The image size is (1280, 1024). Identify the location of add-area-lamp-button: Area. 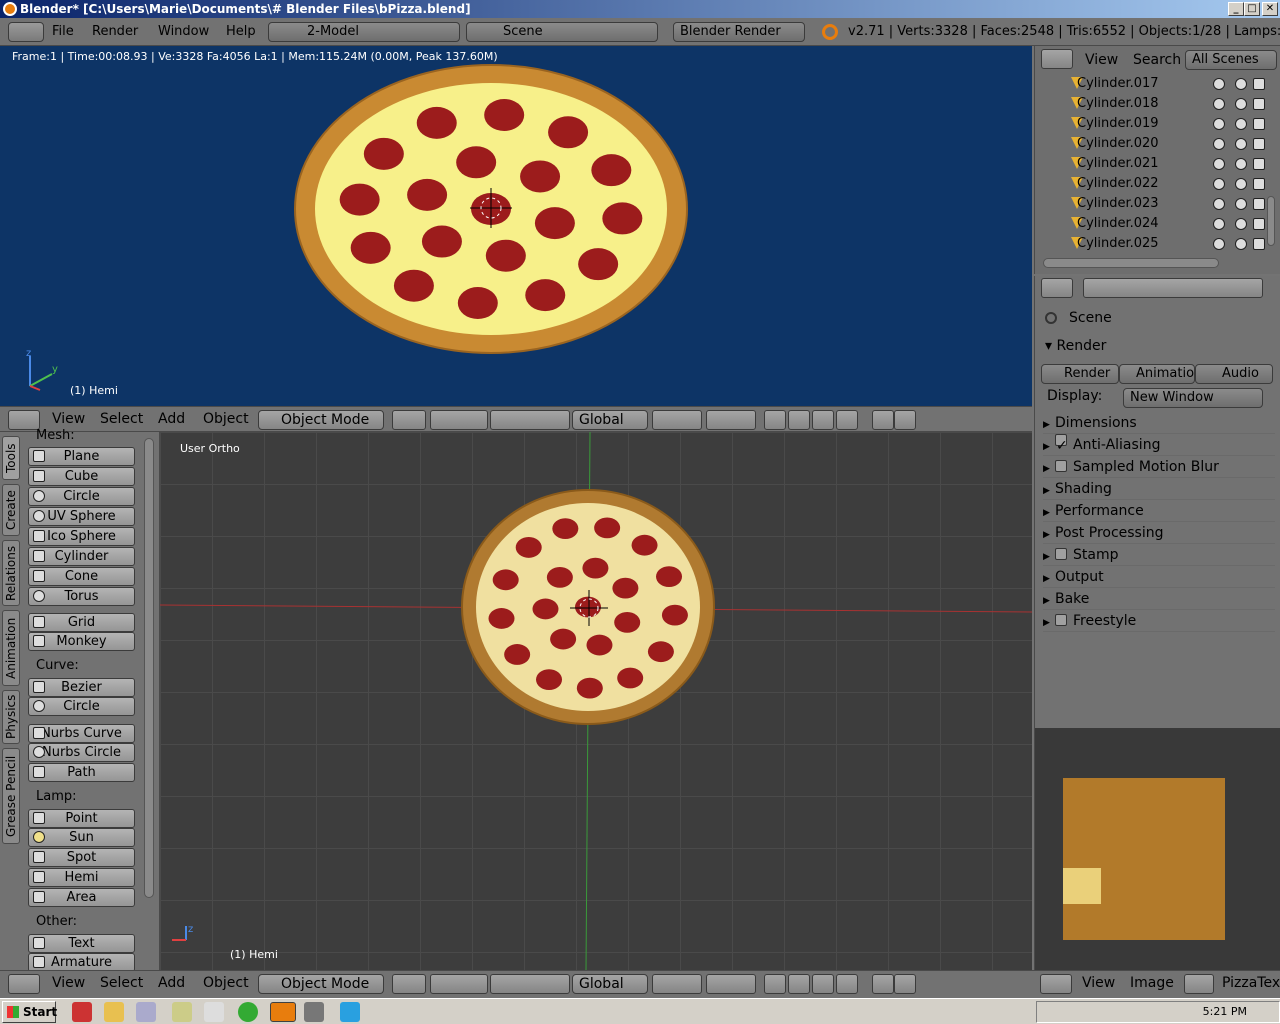
(81, 897).